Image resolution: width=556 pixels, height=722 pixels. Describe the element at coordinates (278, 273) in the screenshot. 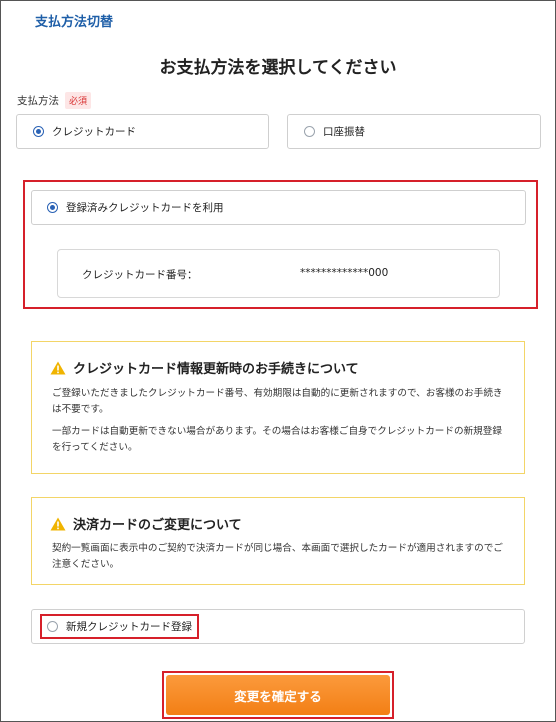

I see `card-info-panel: クレジットカード番号： *************000` at that location.